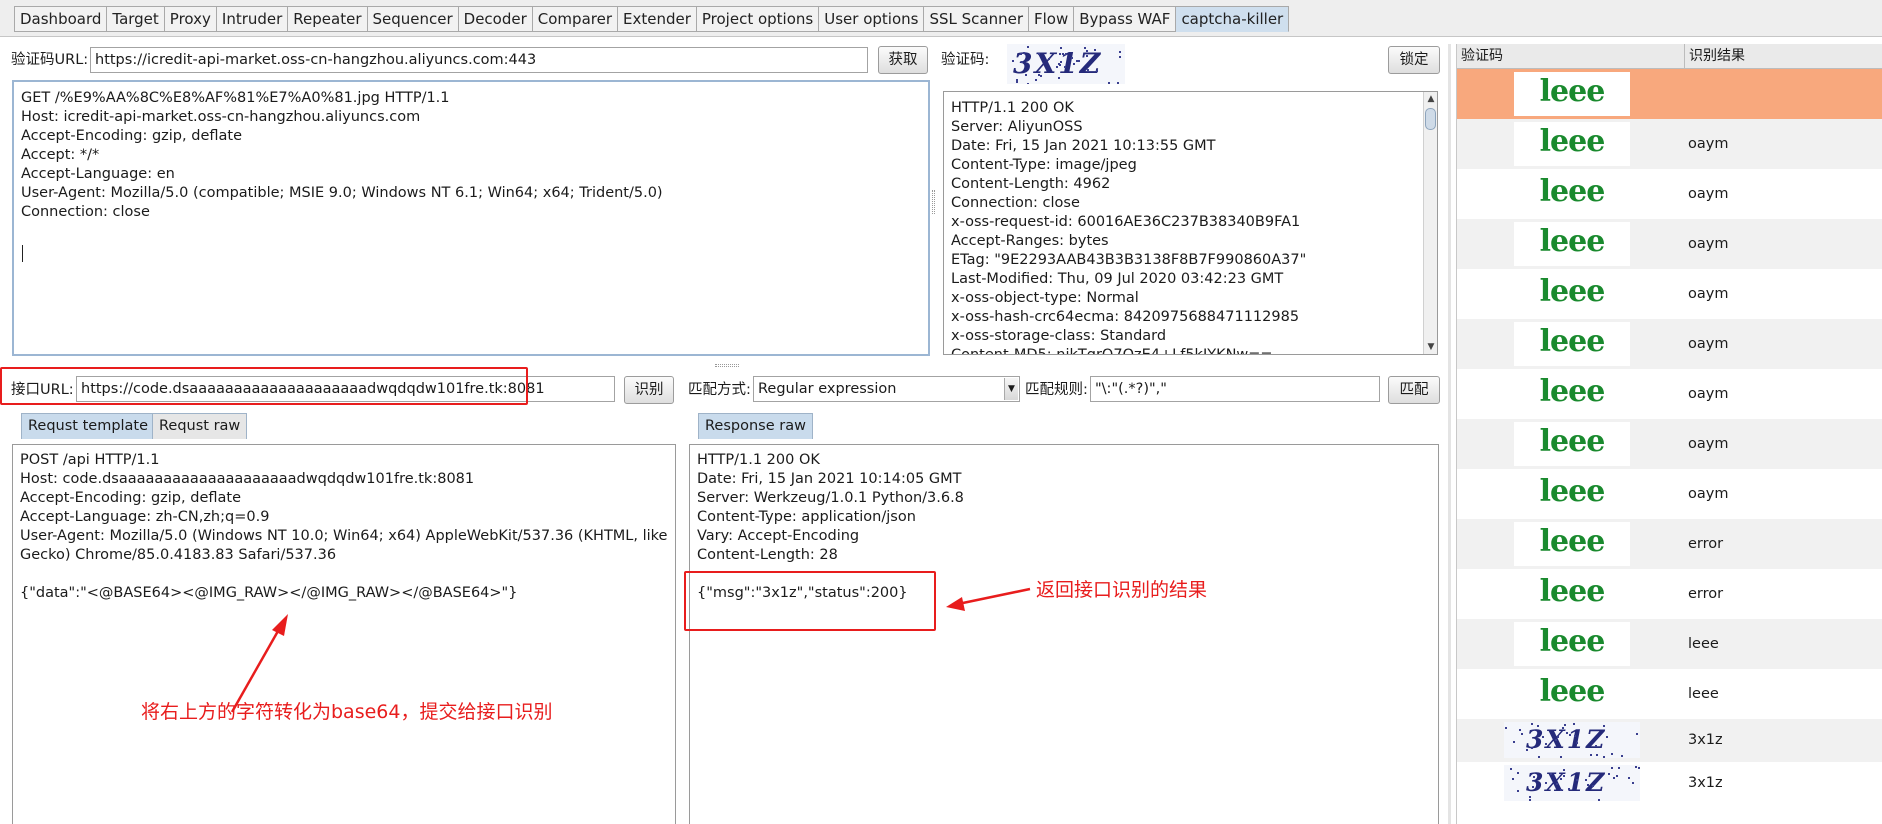 Image resolution: width=1882 pixels, height=824 pixels. Describe the element at coordinates (347, 712) in the screenshot. I see `annotation-base64-note: 将右上方的字符转化为base64，提交给接口识别` at that location.